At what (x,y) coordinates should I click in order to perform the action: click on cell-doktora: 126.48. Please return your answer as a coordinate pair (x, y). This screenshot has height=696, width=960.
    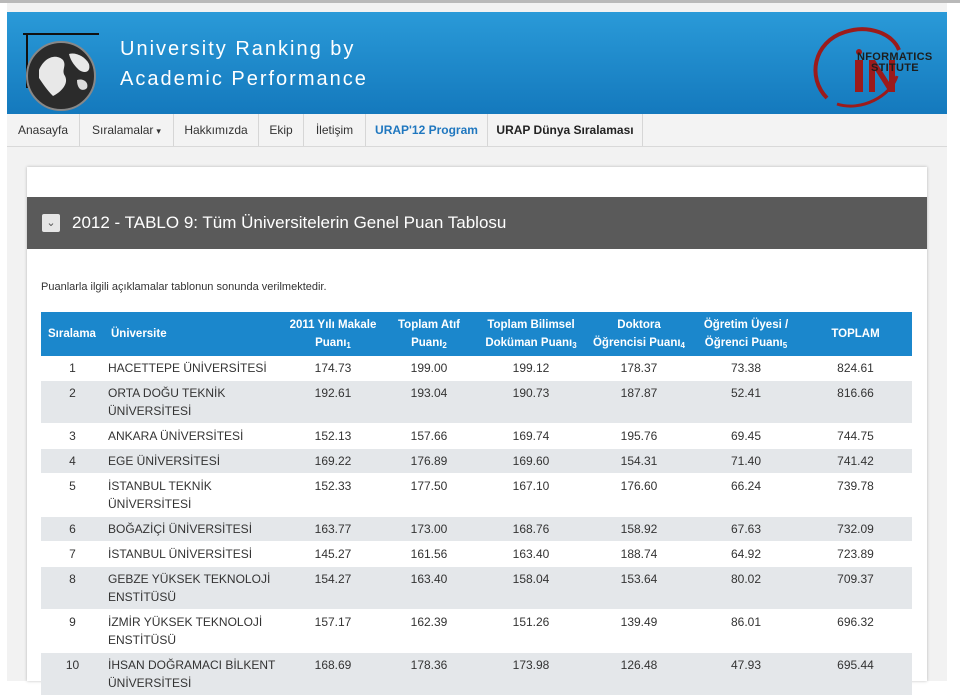
    Looking at the image, I should click on (639, 665).